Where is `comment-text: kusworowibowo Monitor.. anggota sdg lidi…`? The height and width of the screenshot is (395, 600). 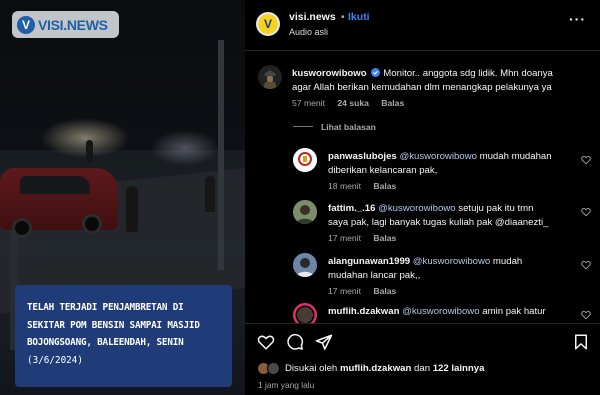
comment-text: kusworowibowo Monitor.. anggota sdg lidi… is located at coordinates (442, 81).